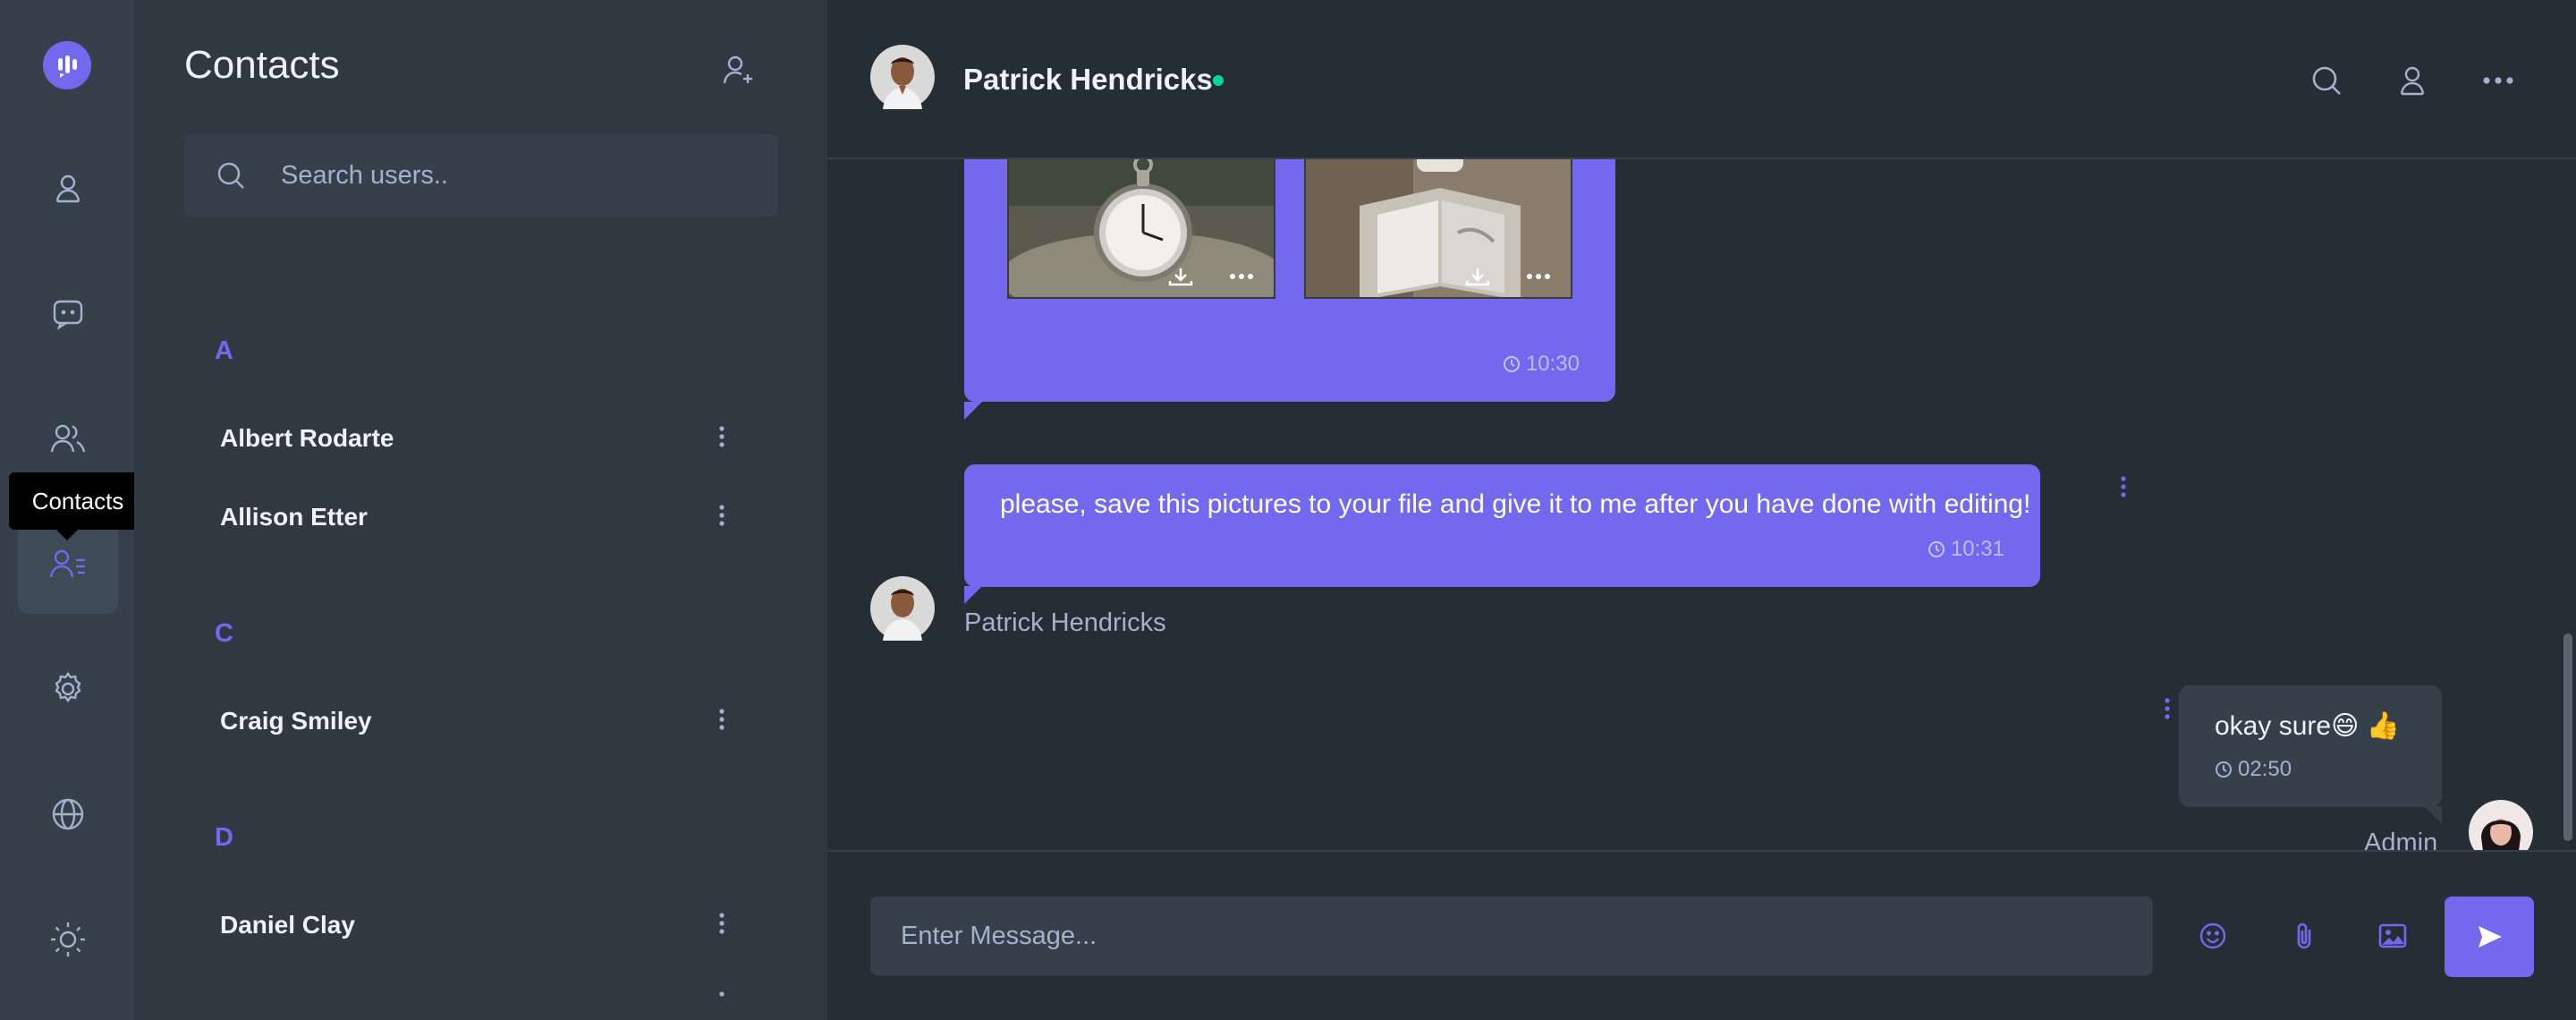  What do you see at coordinates (294, 517) in the screenshot?
I see `contact-item-name: Allison Etter` at bounding box center [294, 517].